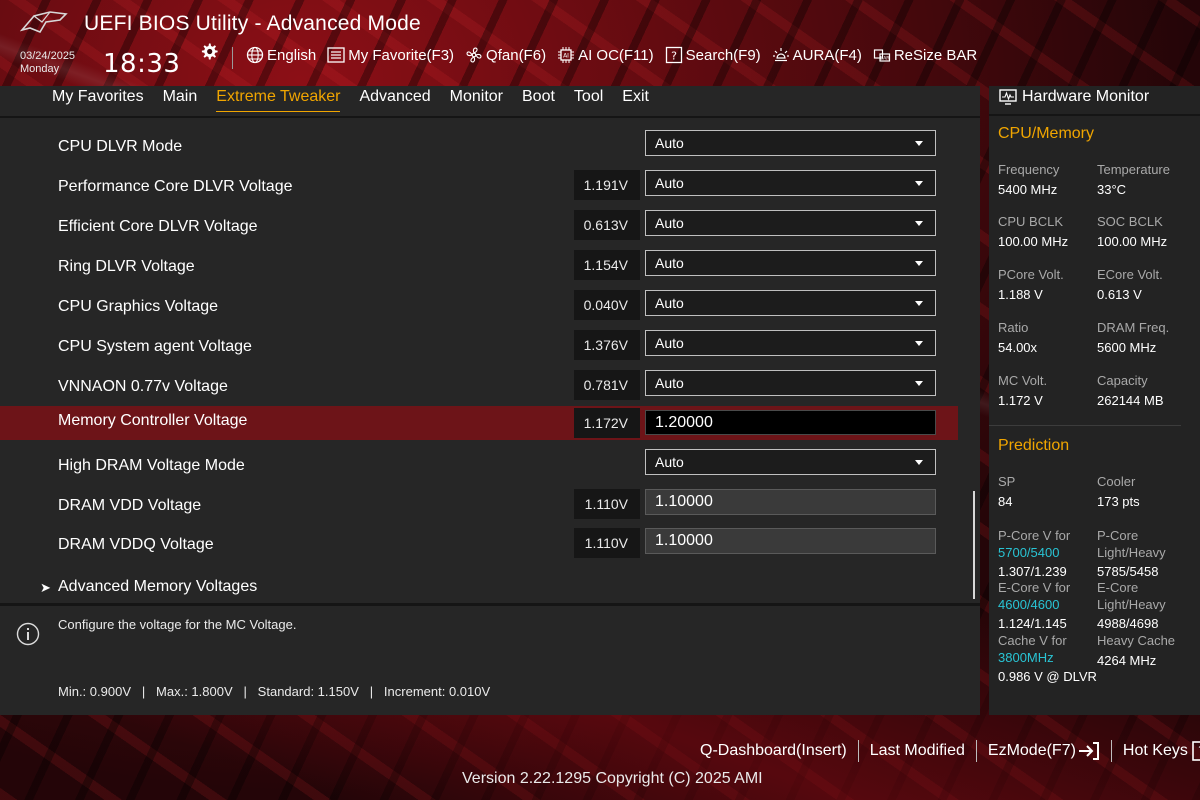 The width and height of the screenshot is (1200, 800). Describe the element at coordinates (151, 465) in the screenshot. I see `setting-label: High DRAM Voltage Mode` at that location.